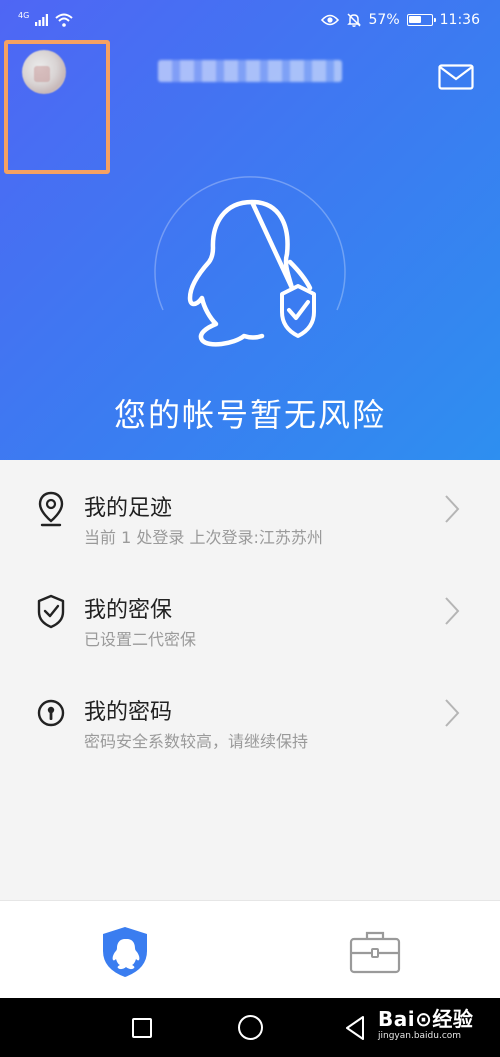  What do you see at coordinates (250, 715) in the screenshot?
I see `menu-item-password: 我的密码 密码安全系数较高，请继续保持` at bounding box center [250, 715].